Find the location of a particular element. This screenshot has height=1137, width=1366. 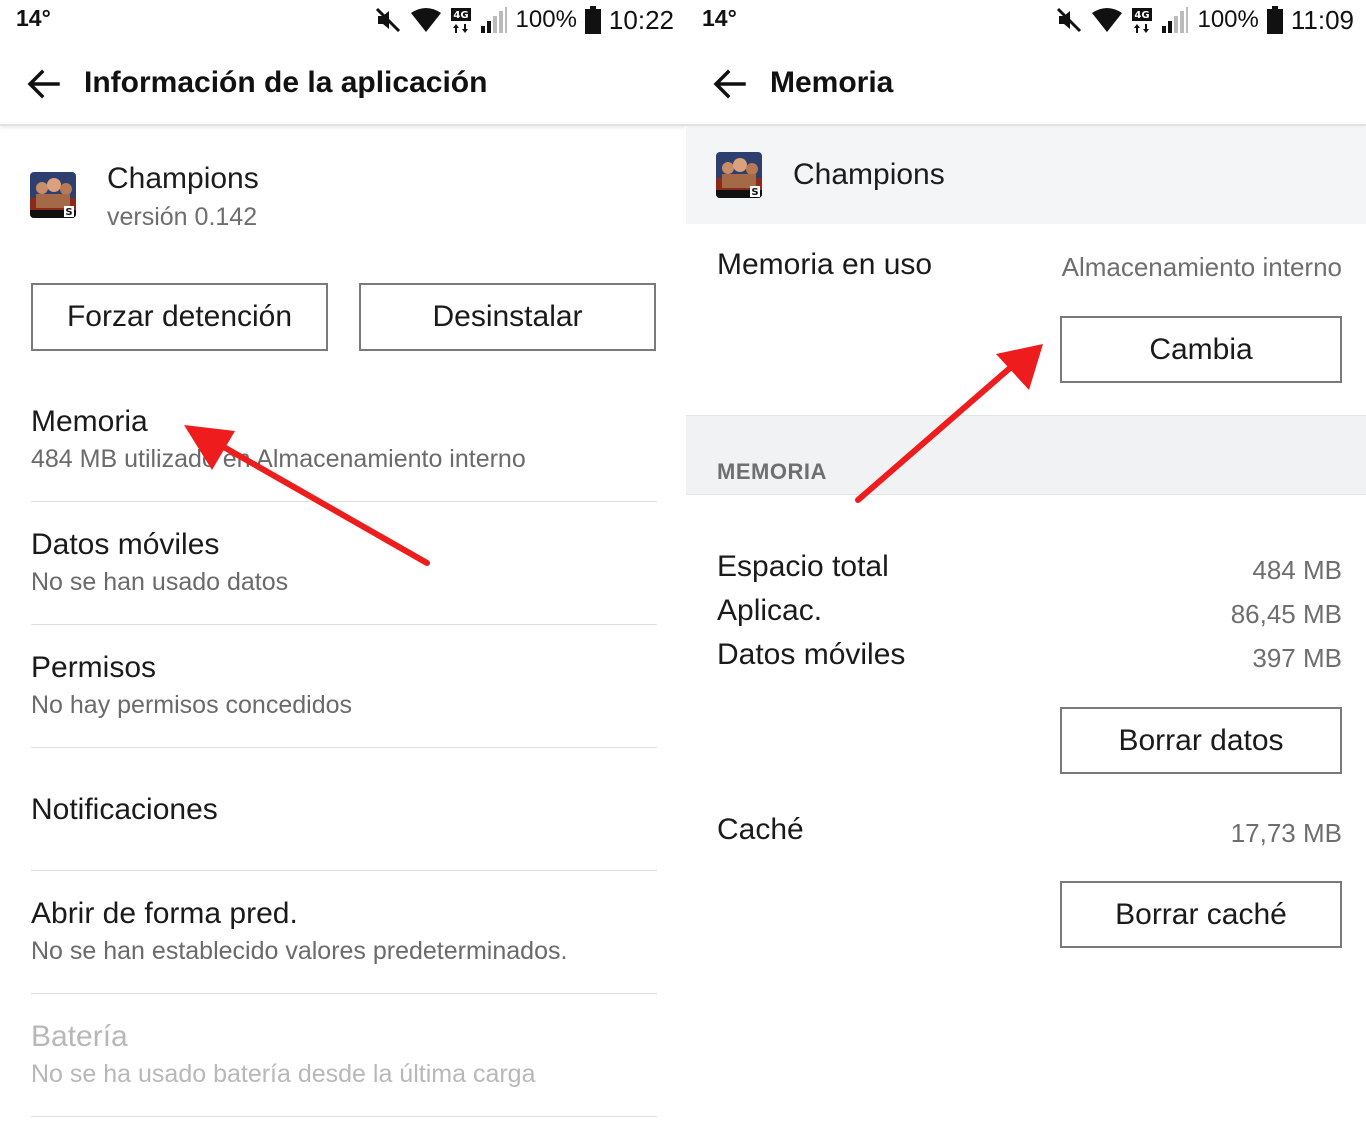

toolbar: Información de la aplicación is located at coordinates (343, 83).